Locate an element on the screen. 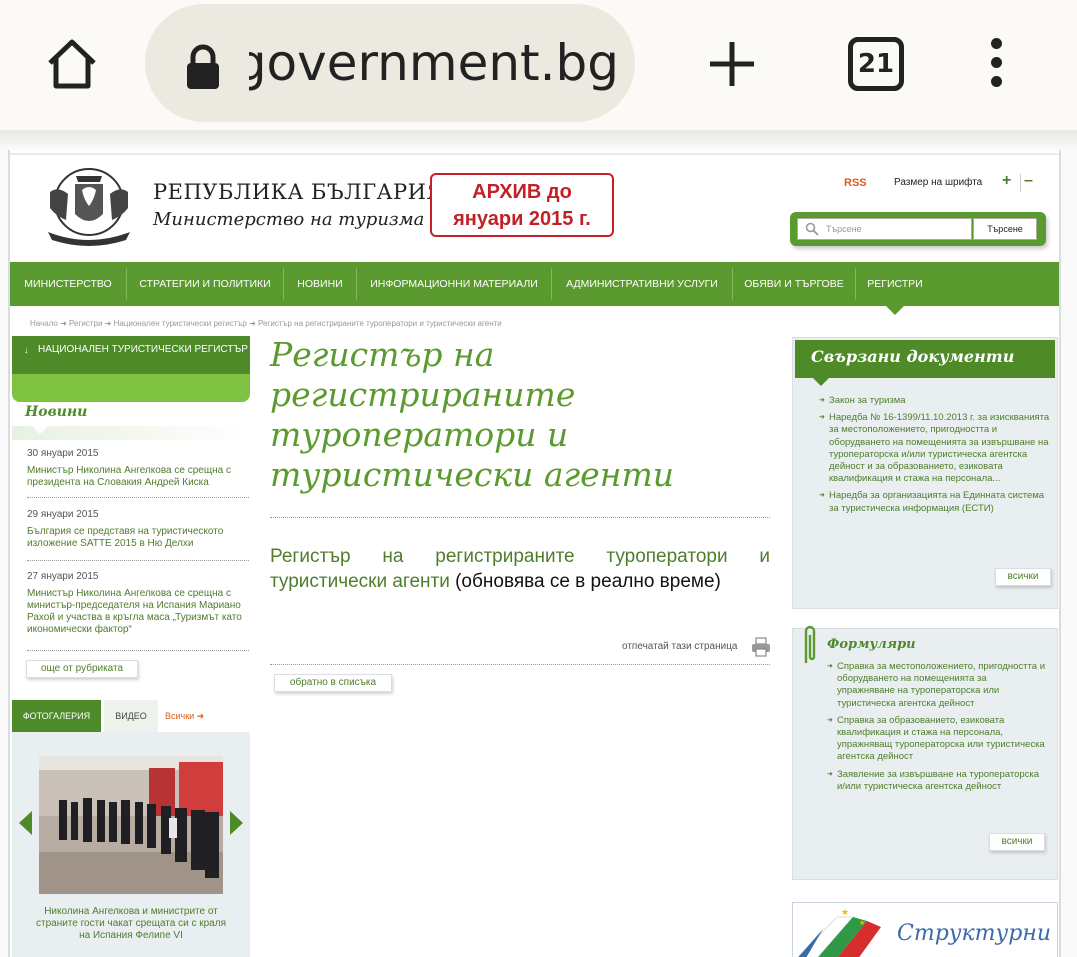 The image size is (1077, 957). font-separator is located at coordinates (1020, 183).